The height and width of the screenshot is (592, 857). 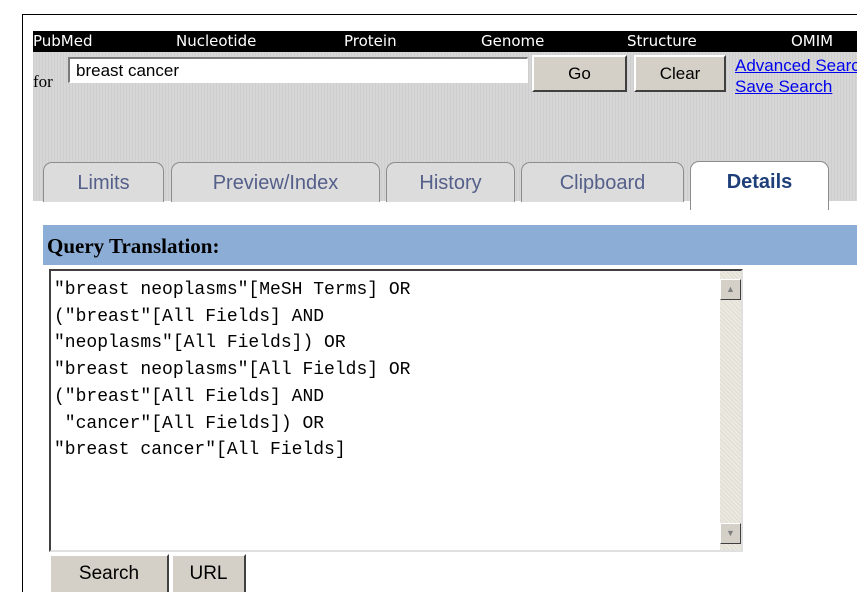 What do you see at coordinates (730, 289) in the screenshot?
I see `scroll-up-arrow-icon: ▲` at bounding box center [730, 289].